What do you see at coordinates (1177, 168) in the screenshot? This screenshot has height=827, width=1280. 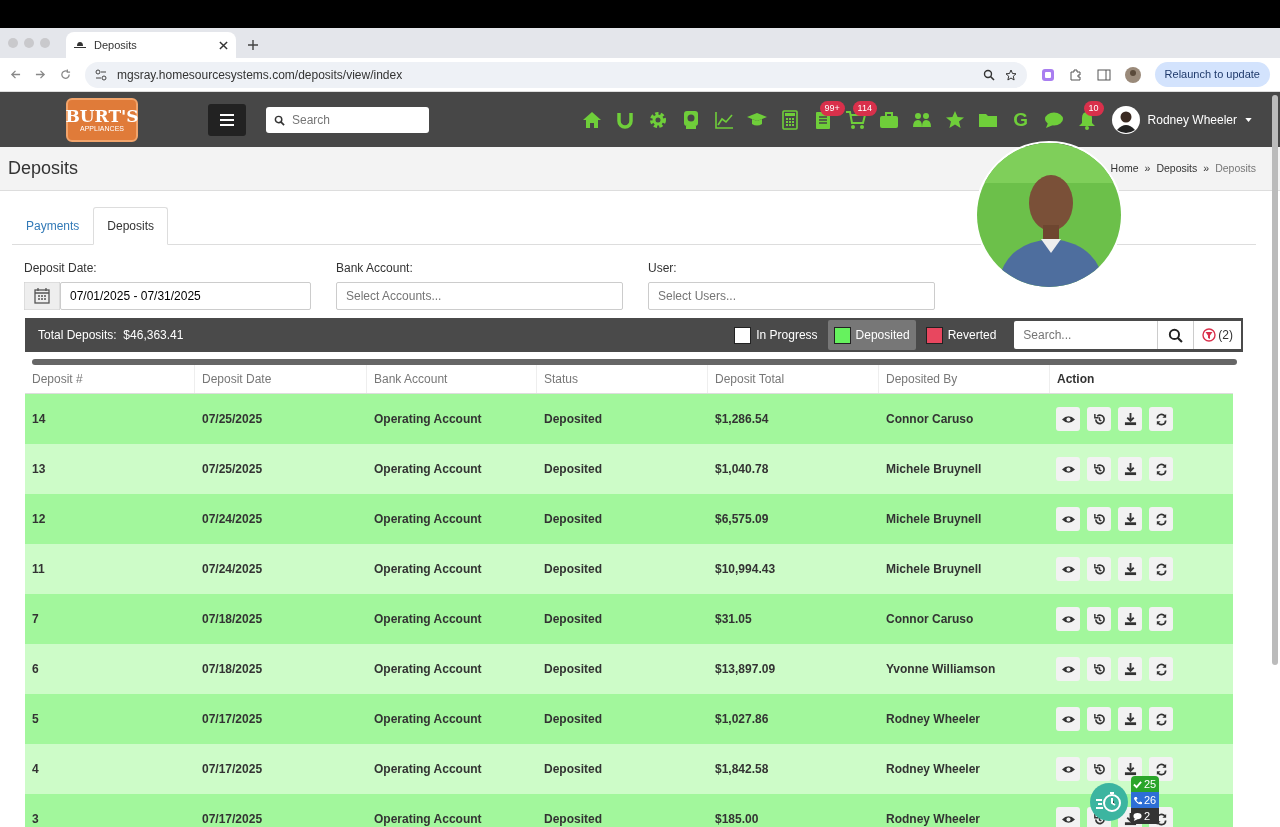 I see `breadcrumb-link: Deposits` at bounding box center [1177, 168].